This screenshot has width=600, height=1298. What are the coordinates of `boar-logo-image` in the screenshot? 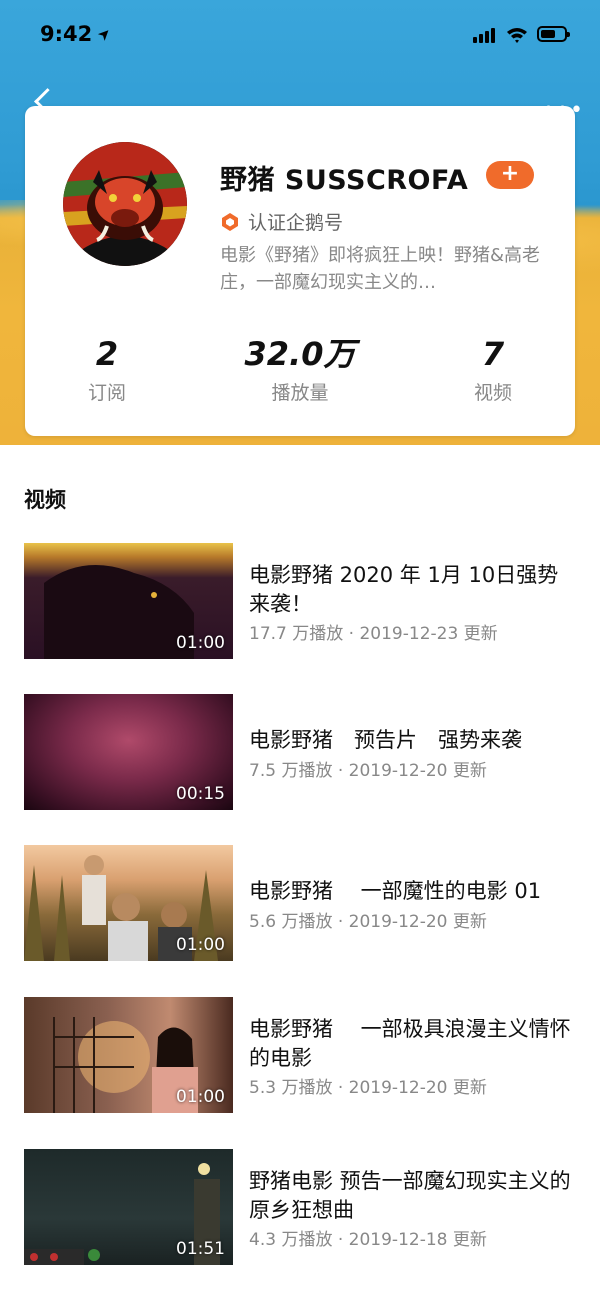 It's located at (125, 204).